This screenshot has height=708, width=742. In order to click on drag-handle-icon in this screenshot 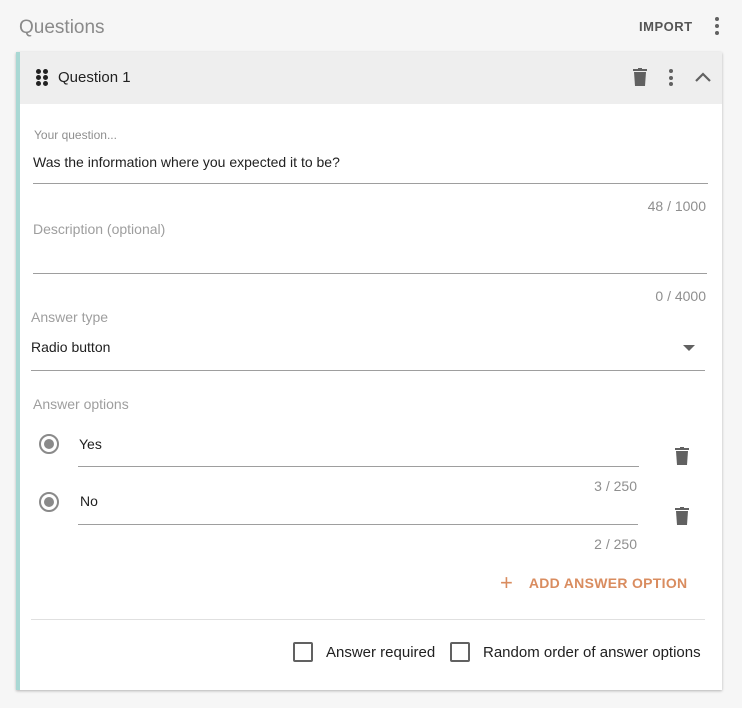, I will do `click(42, 77)`.